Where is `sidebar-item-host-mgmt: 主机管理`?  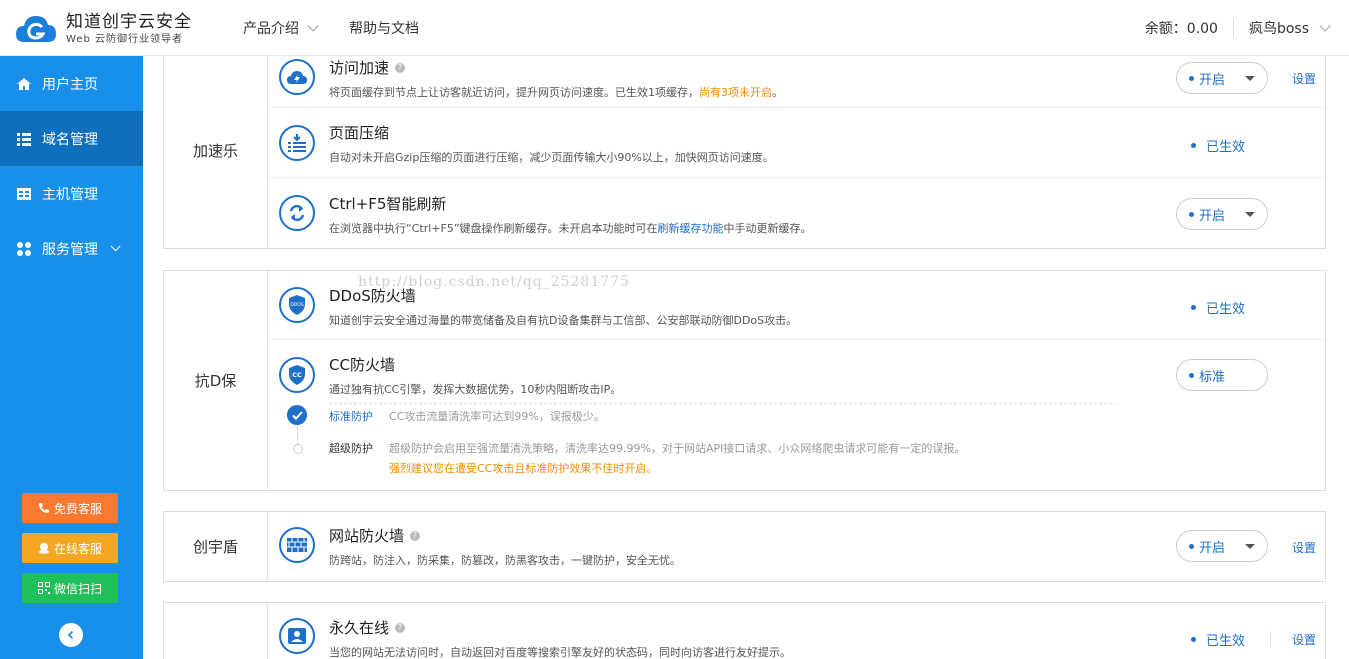
sidebar-item-host-mgmt: 主机管理 is located at coordinates (71, 193).